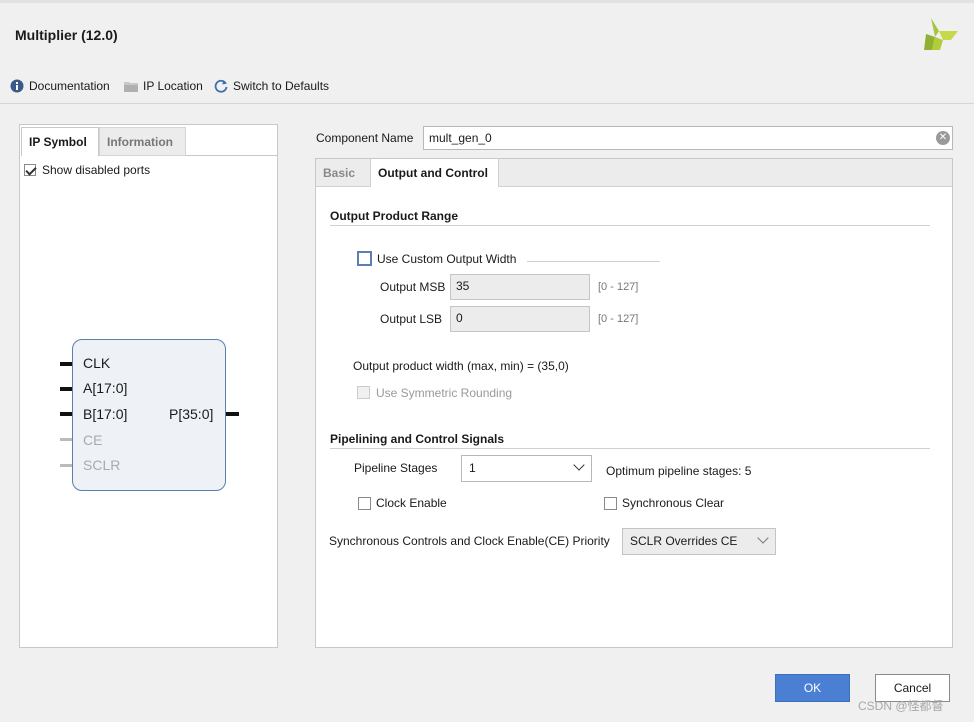  I want to click on pin-a, so click(66, 389).